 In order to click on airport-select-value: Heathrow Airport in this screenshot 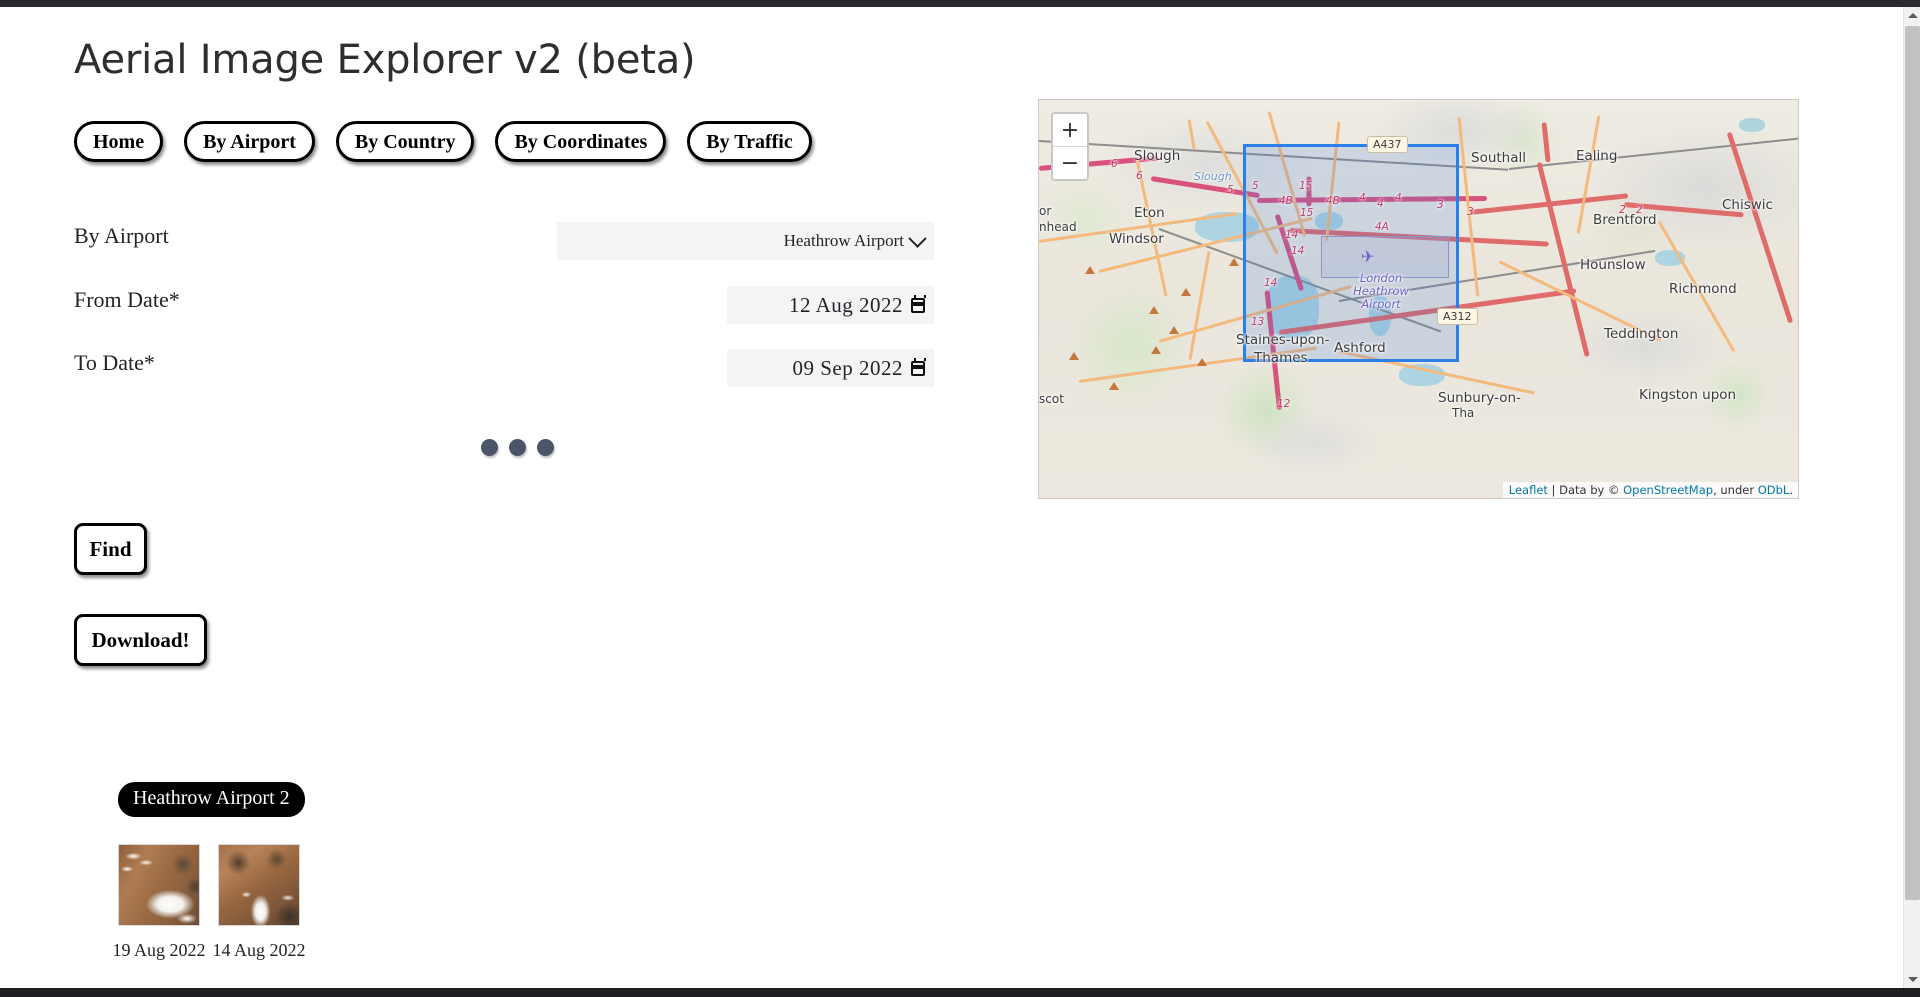, I will do `click(843, 240)`.